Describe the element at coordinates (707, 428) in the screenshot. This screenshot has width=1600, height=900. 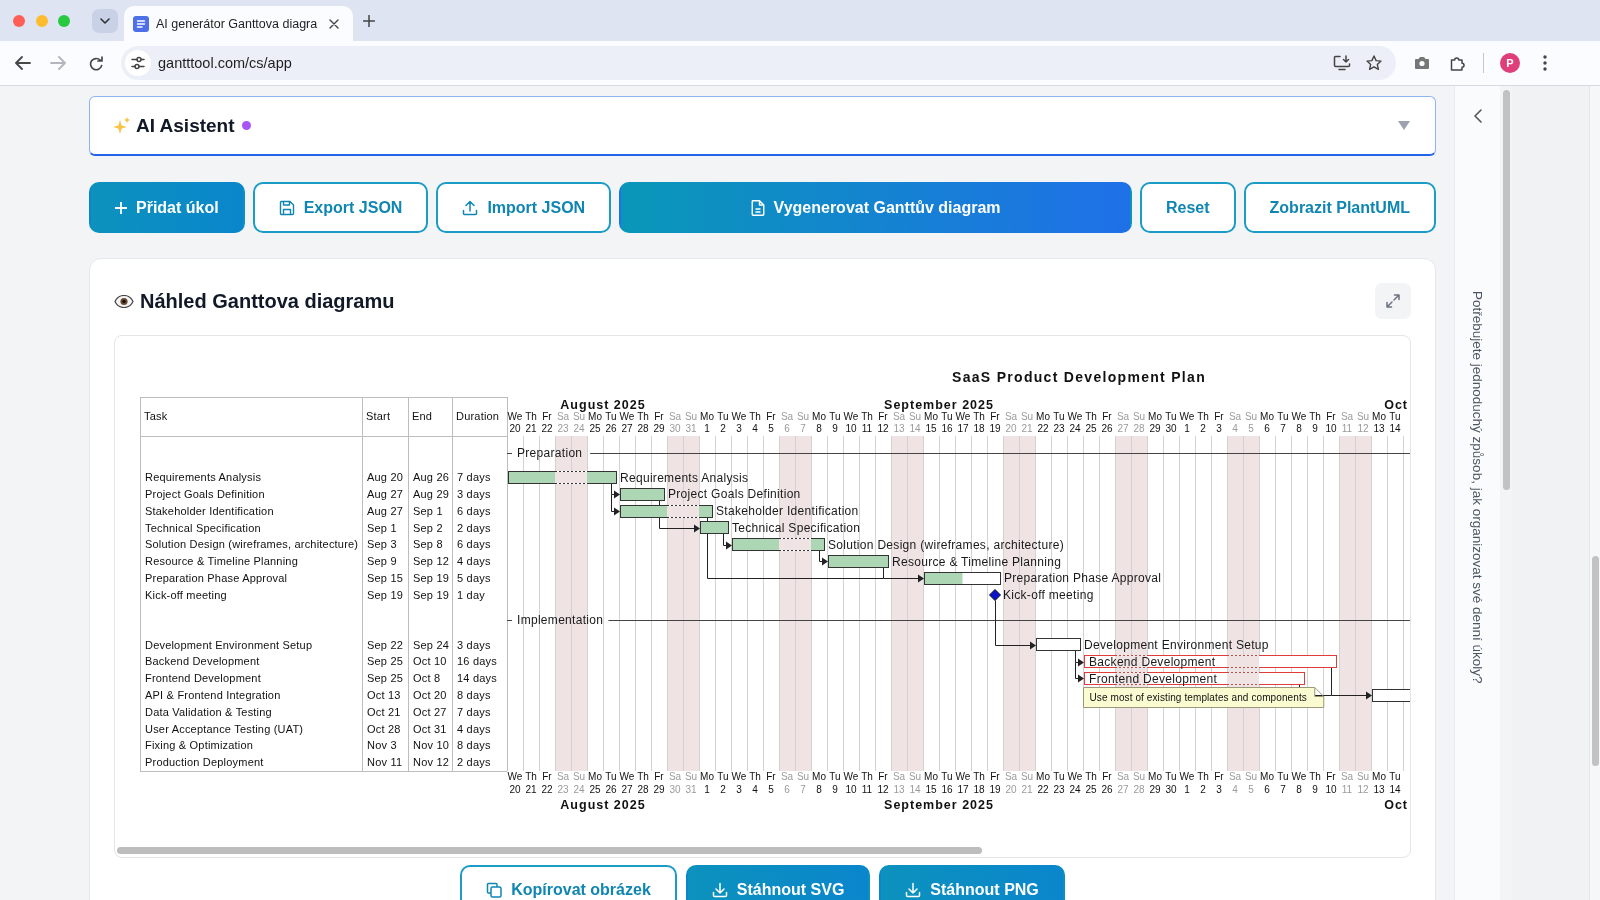
I see `date-label: 1` at that location.